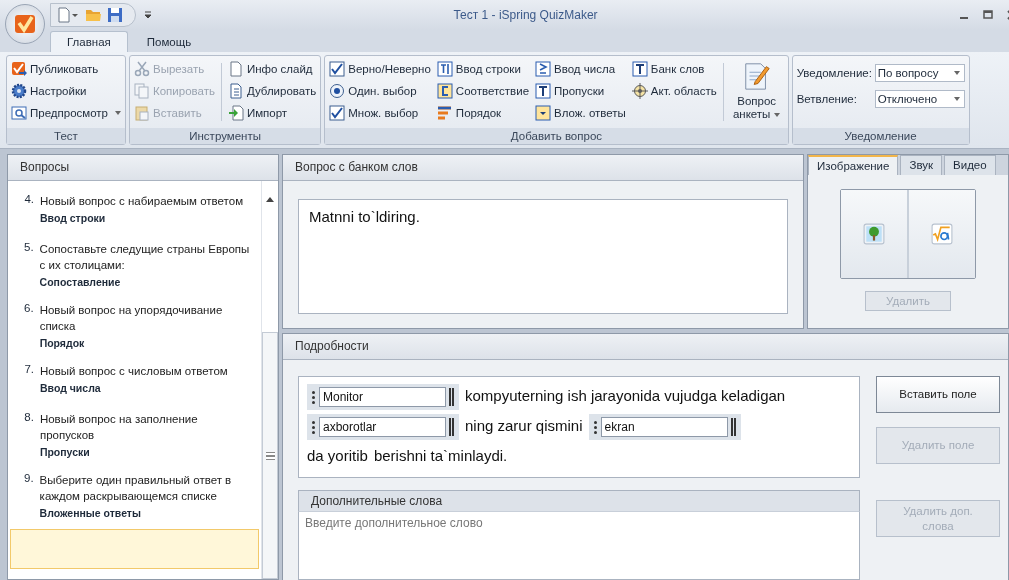 This screenshot has height=580, width=1009. Describe the element at coordinates (272, 112) in the screenshot. I see `ribbon-button: Импорт` at that location.